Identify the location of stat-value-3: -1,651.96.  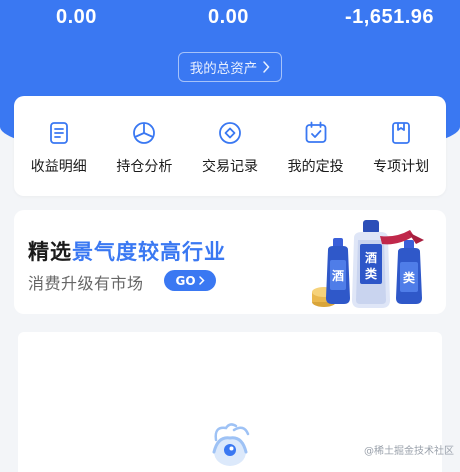
(389, 17).